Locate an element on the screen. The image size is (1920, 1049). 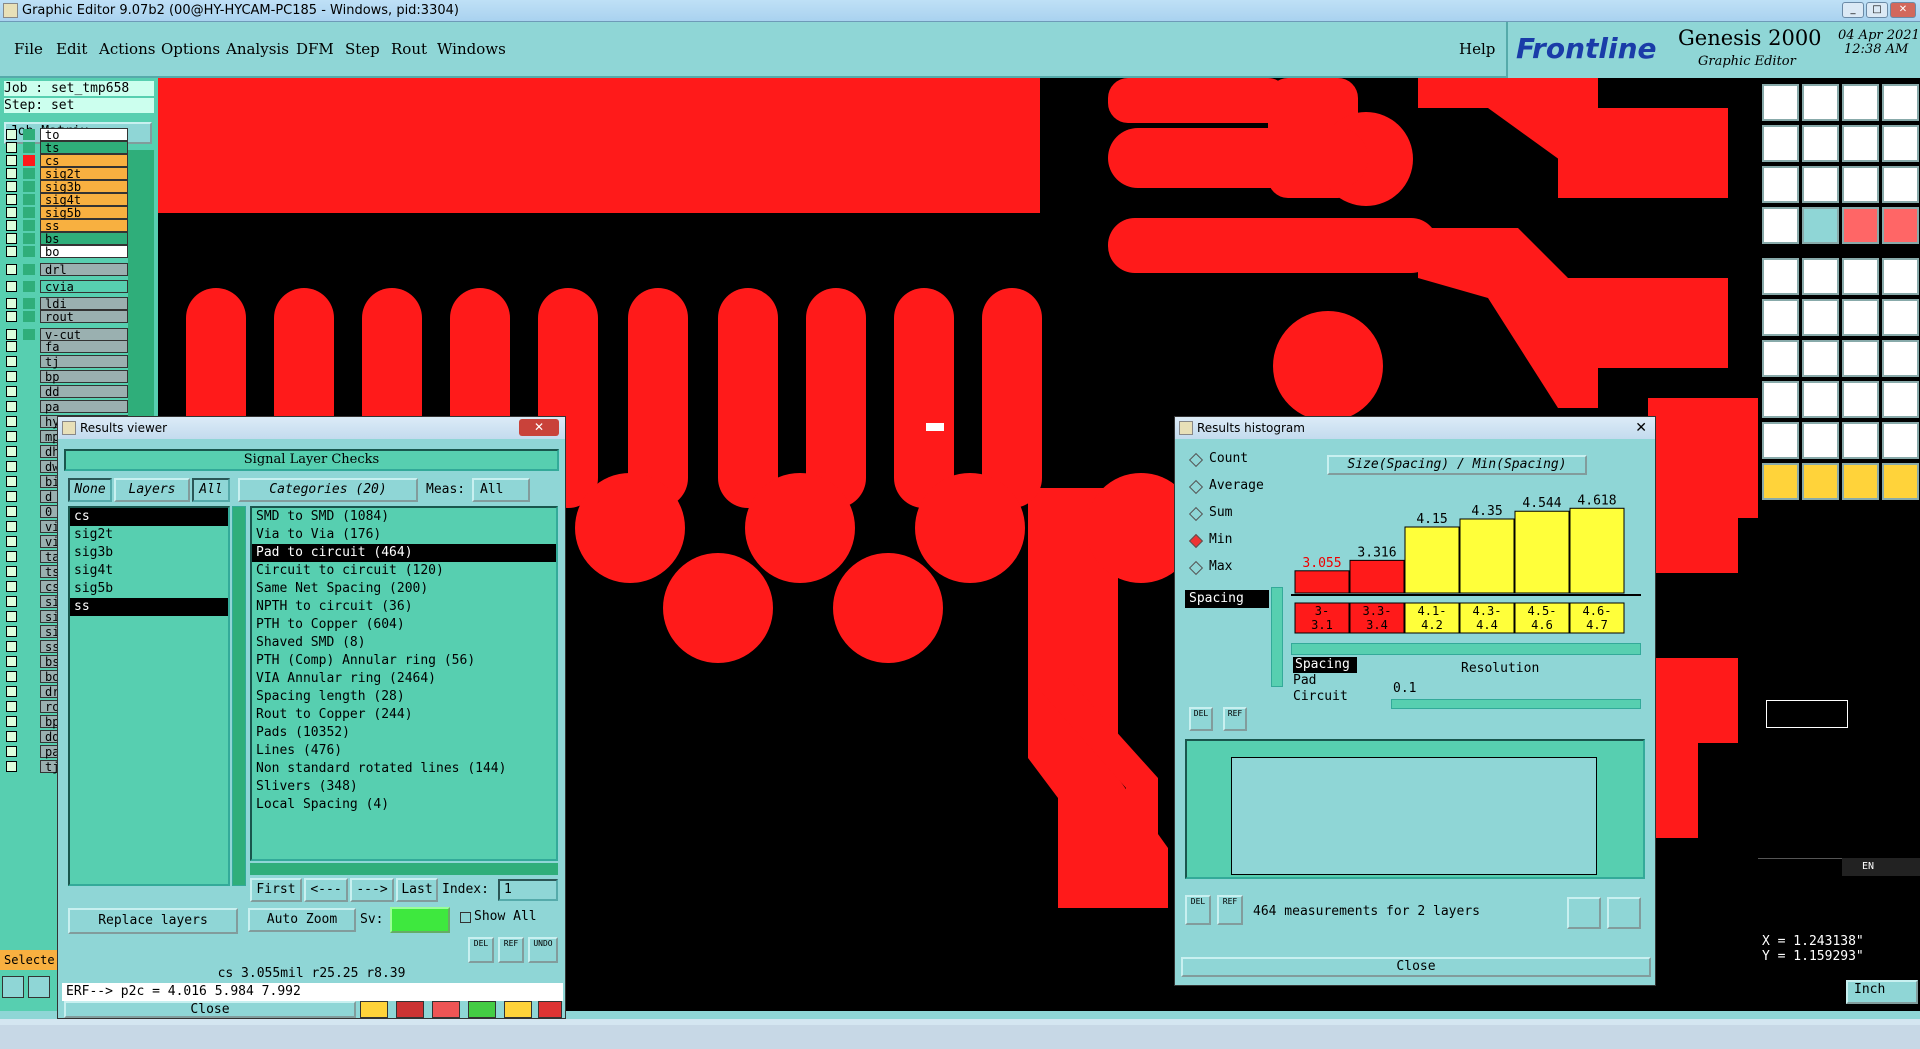
layer-name: drl is located at coordinates (84, 270).